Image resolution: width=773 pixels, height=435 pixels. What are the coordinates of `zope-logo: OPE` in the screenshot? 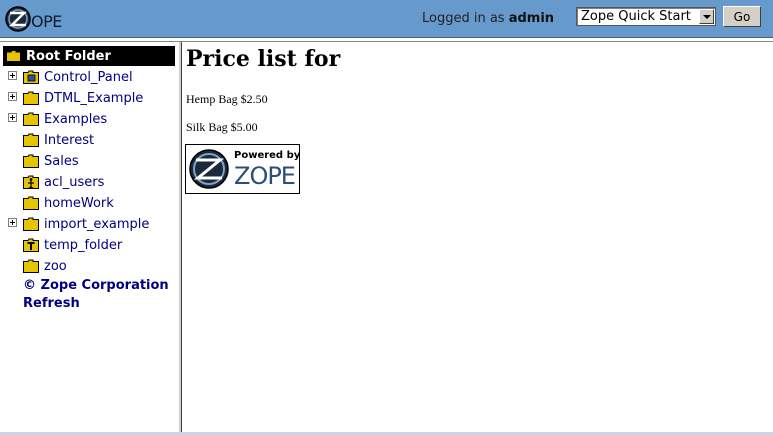 It's located at (41, 19).